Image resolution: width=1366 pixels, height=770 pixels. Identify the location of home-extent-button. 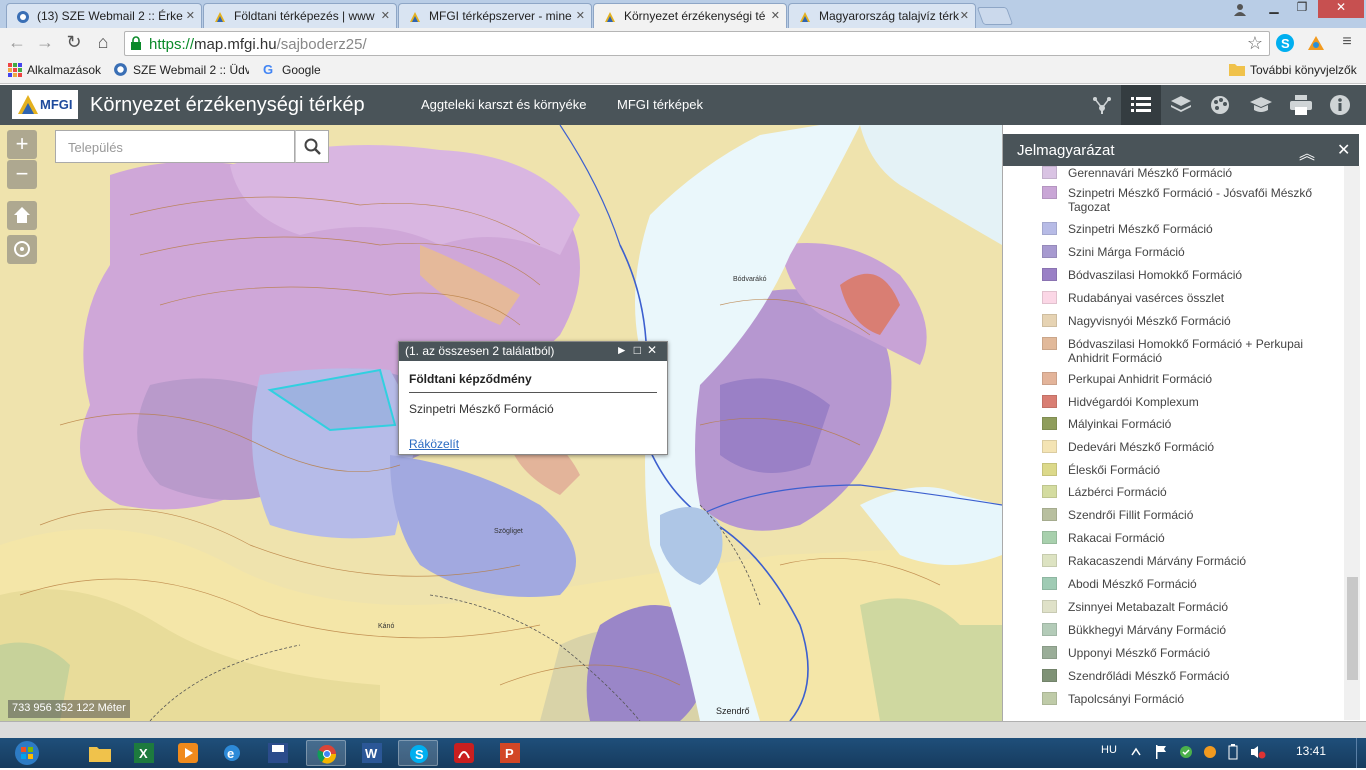
(22, 215).